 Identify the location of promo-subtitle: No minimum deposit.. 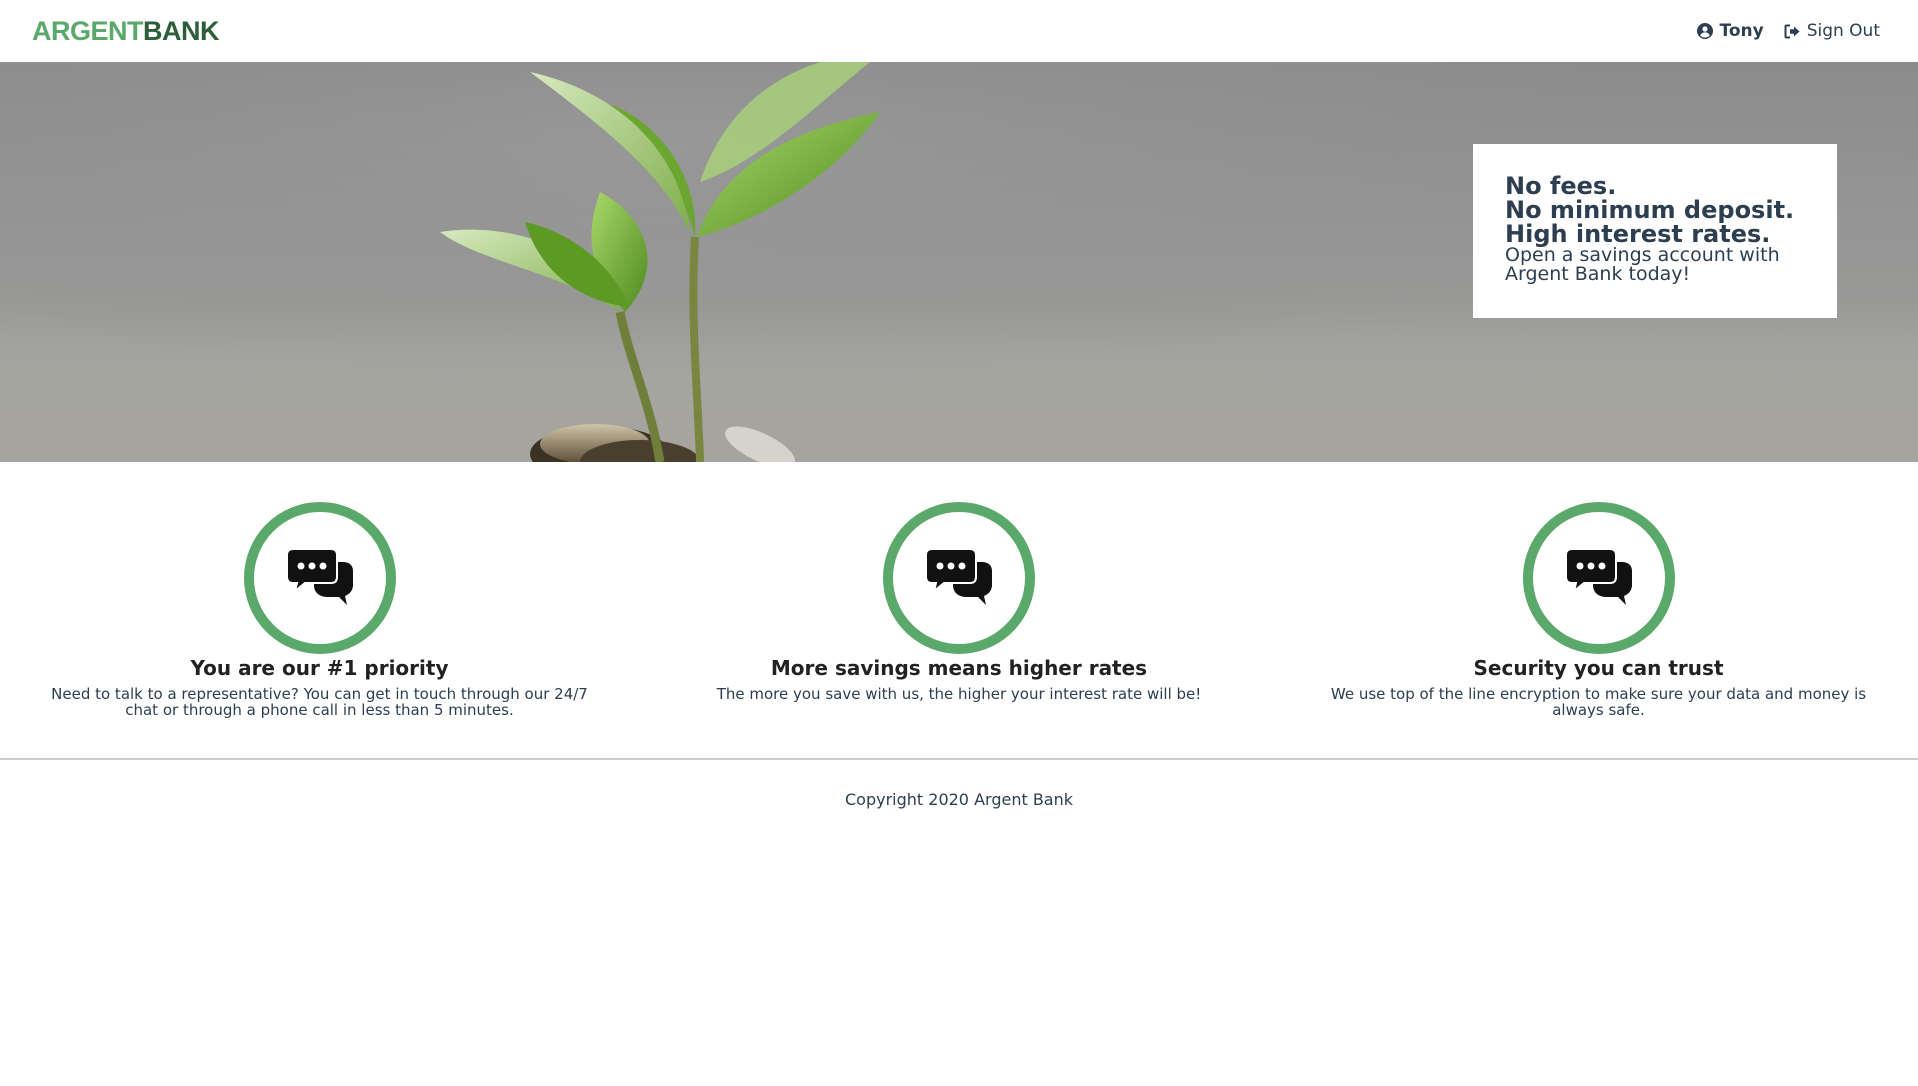
(1650, 210).